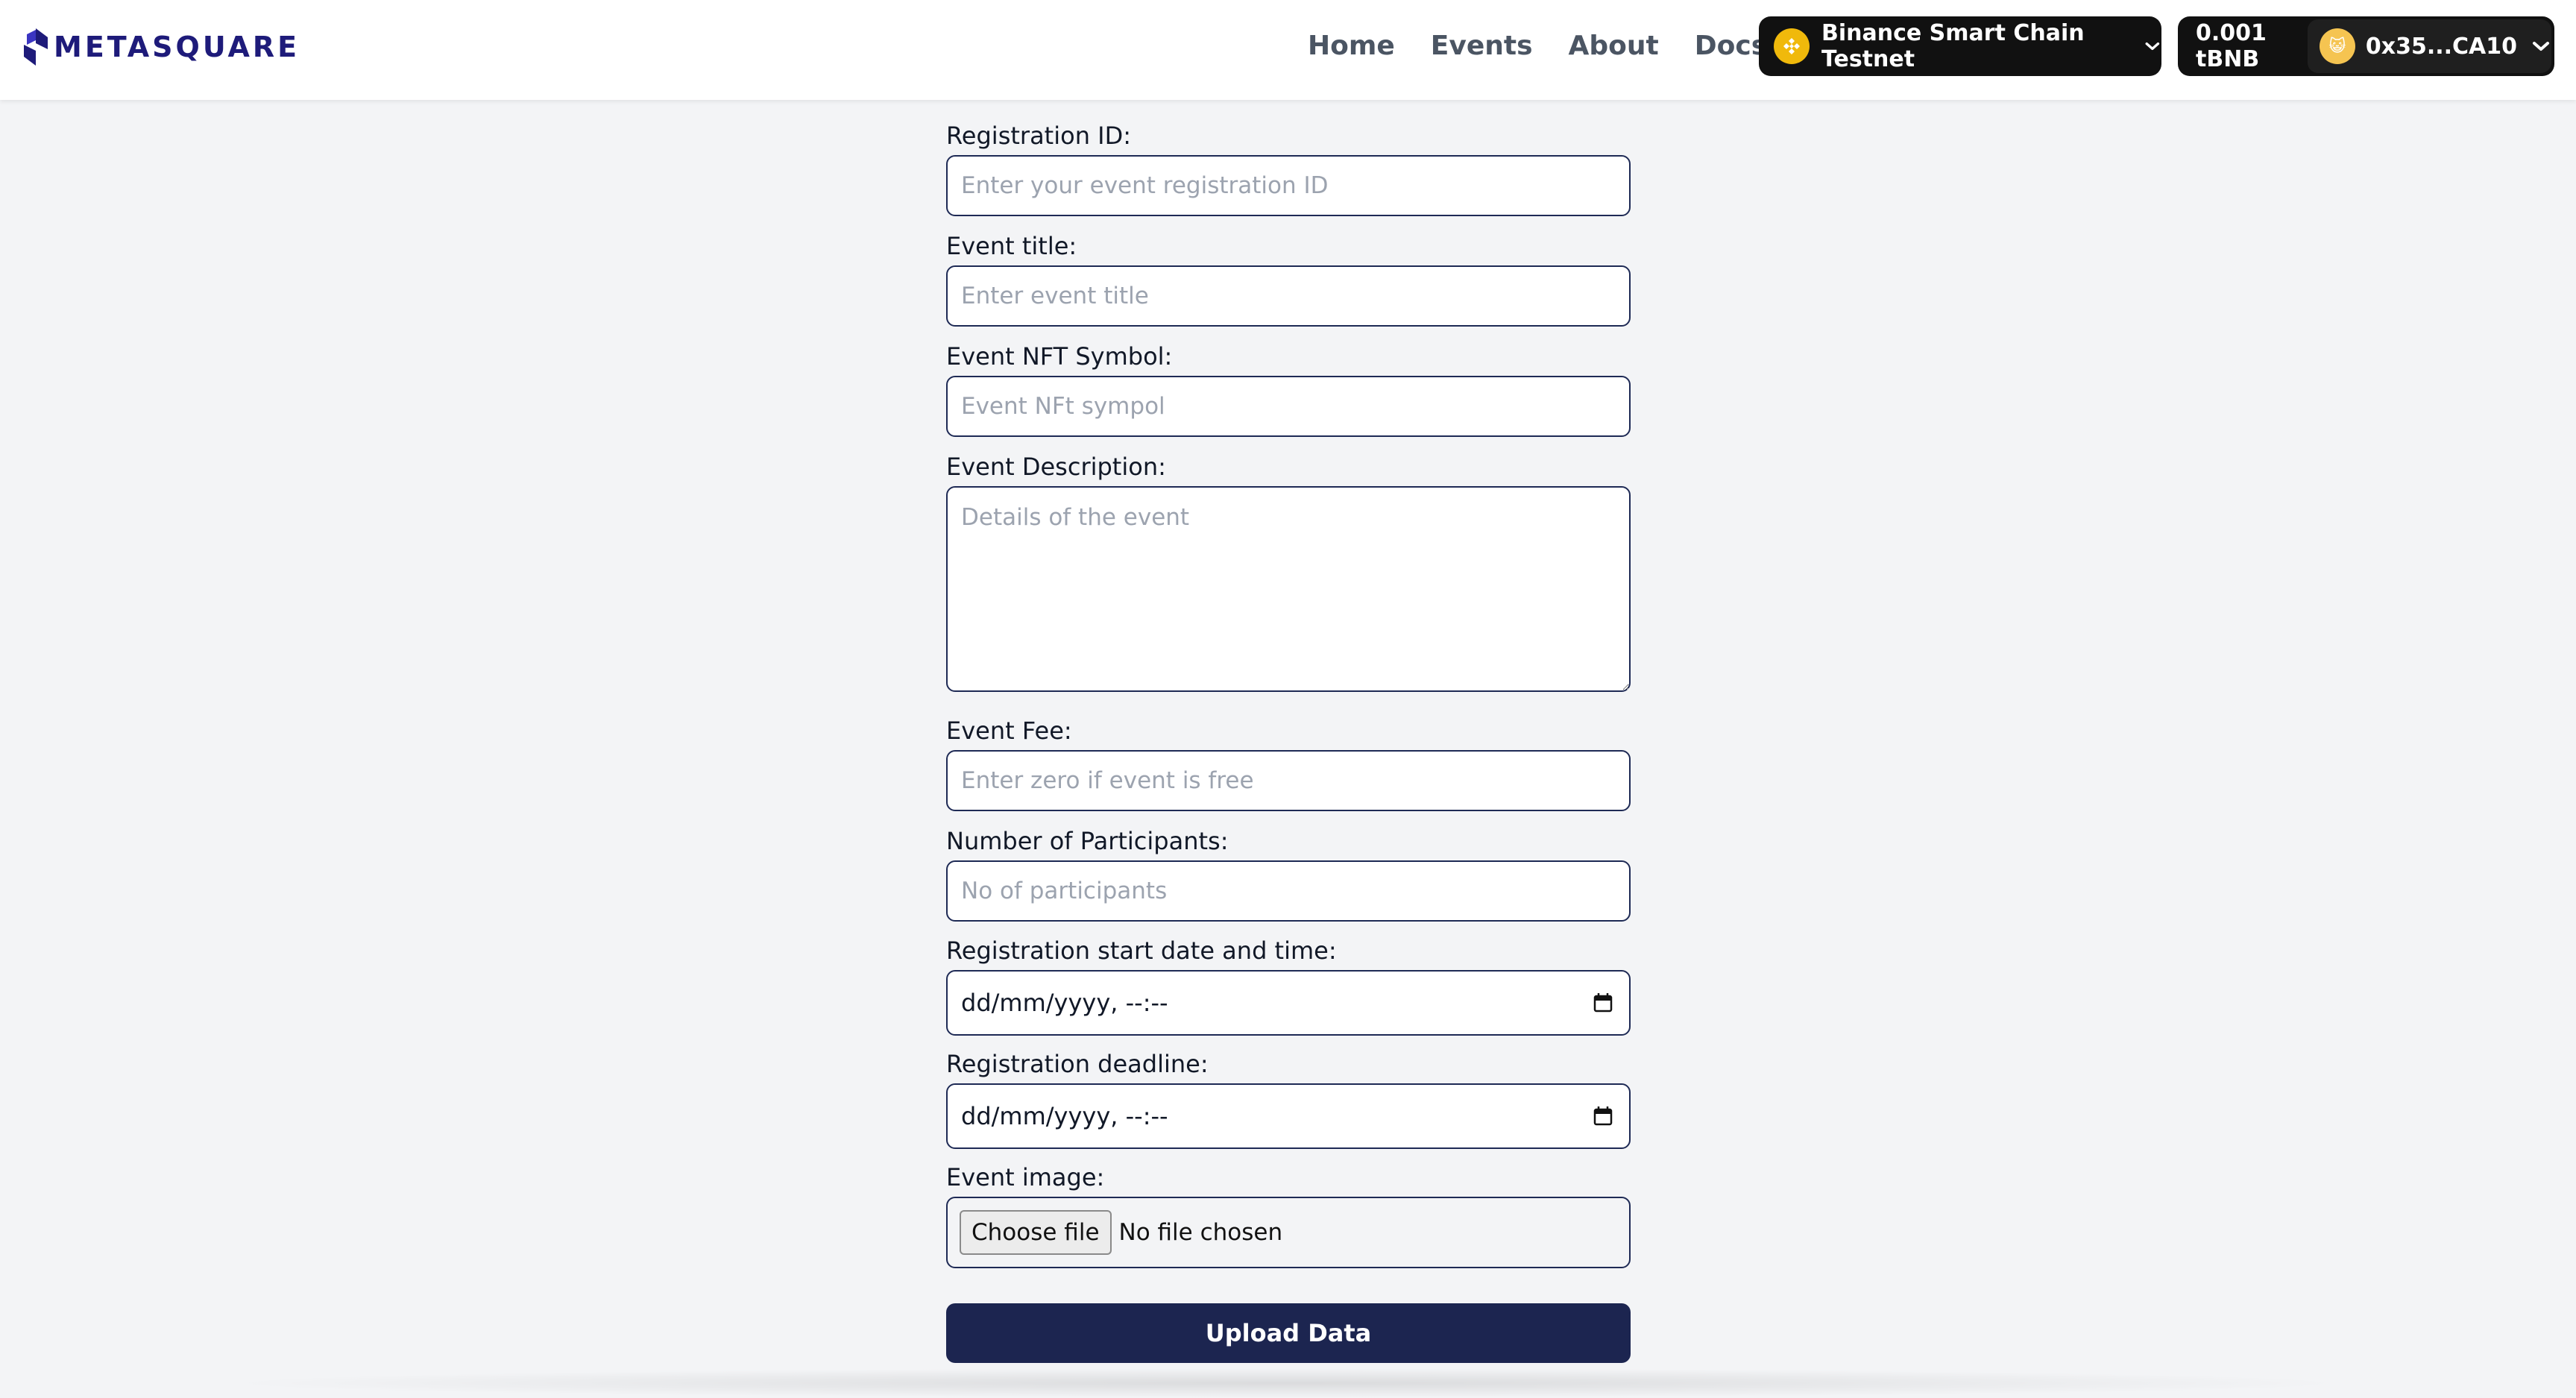 The height and width of the screenshot is (1398, 2576). What do you see at coordinates (1731, 46) in the screenshot?
I see `nav-docs: Docs` at bounding box center [1731, 46].